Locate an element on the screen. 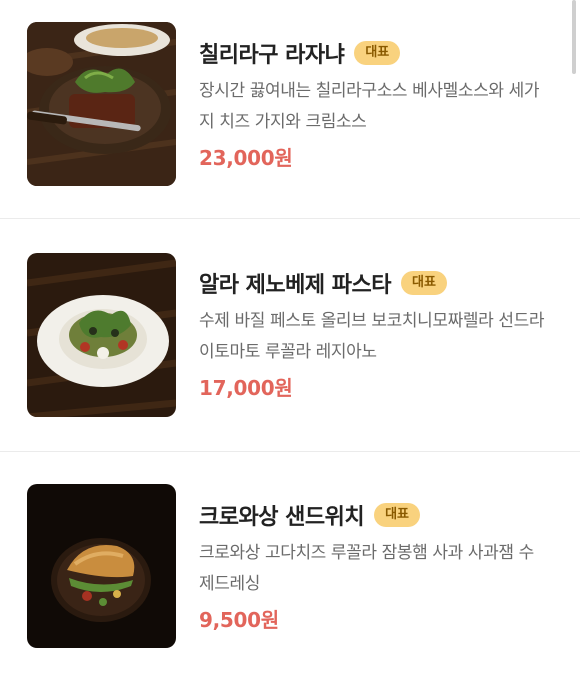 The width and height of the screenshot is (580, 678). title-row: 크로와상 샌드위치 대표 is located at coordinates (379, 515).